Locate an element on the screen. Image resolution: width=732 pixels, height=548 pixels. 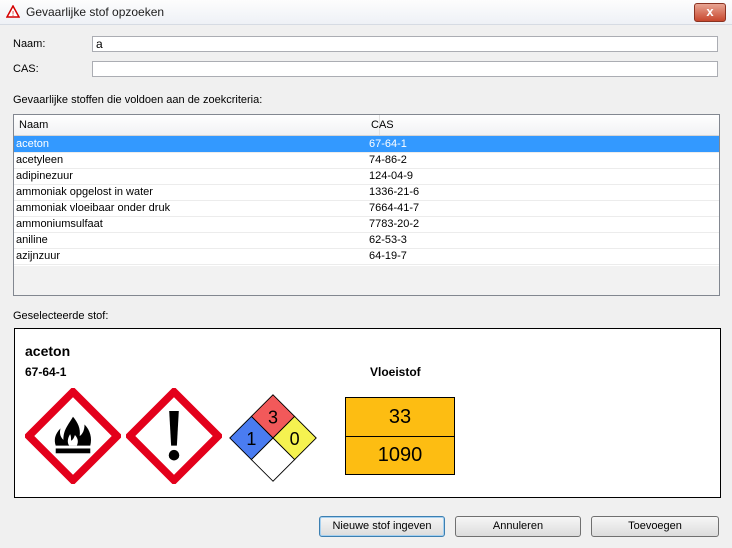
table-row: aniline 62-53-3 is located at coordinates (366, 240).